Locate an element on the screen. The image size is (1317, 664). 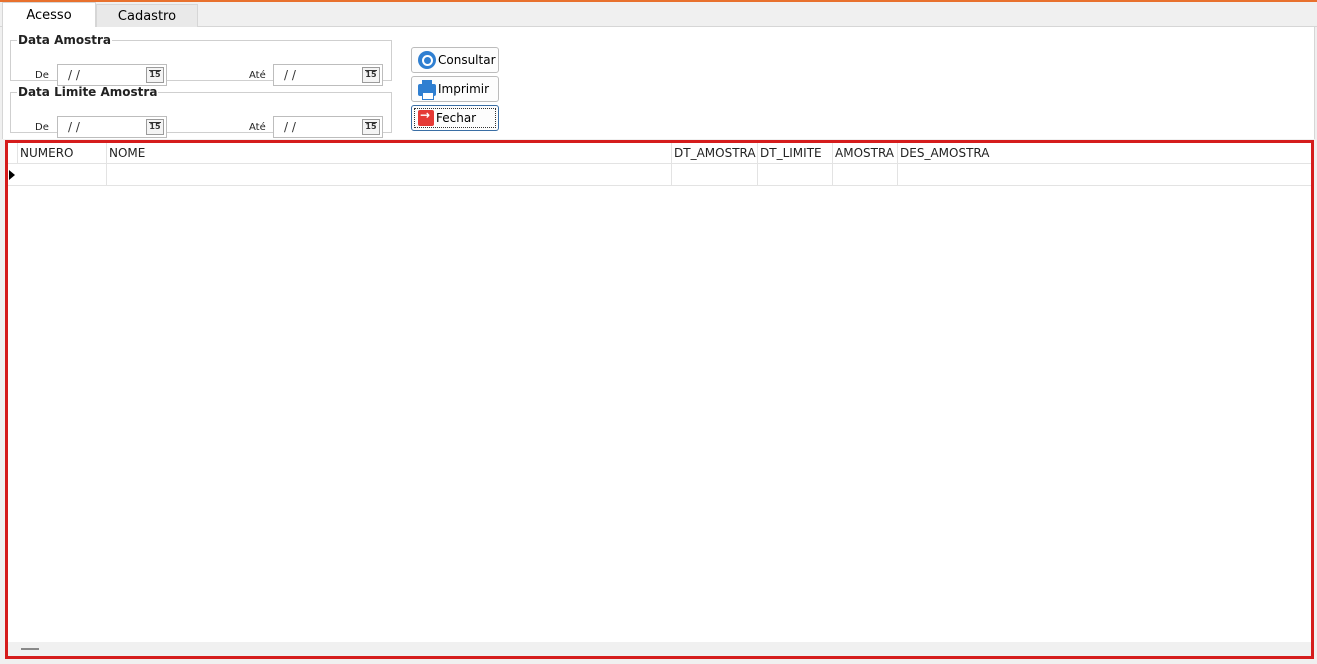
printer-icon is located at coordinates (427, 90).